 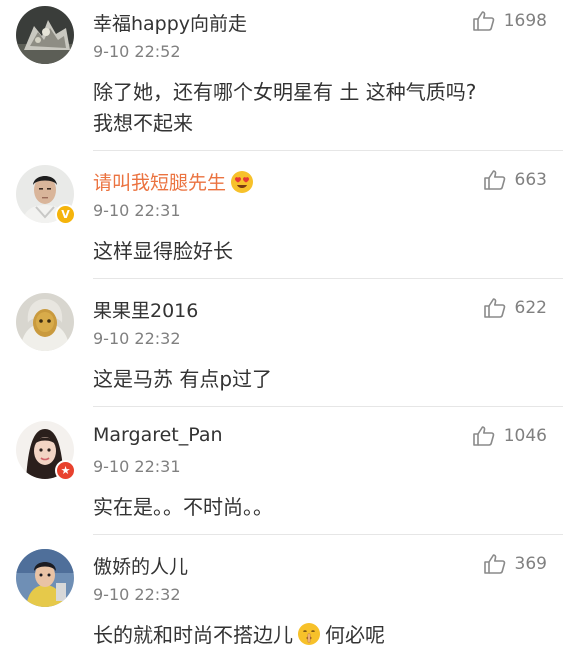 I want to click on comment-text: 这样显得脸好长, so click(x=318, y=251).